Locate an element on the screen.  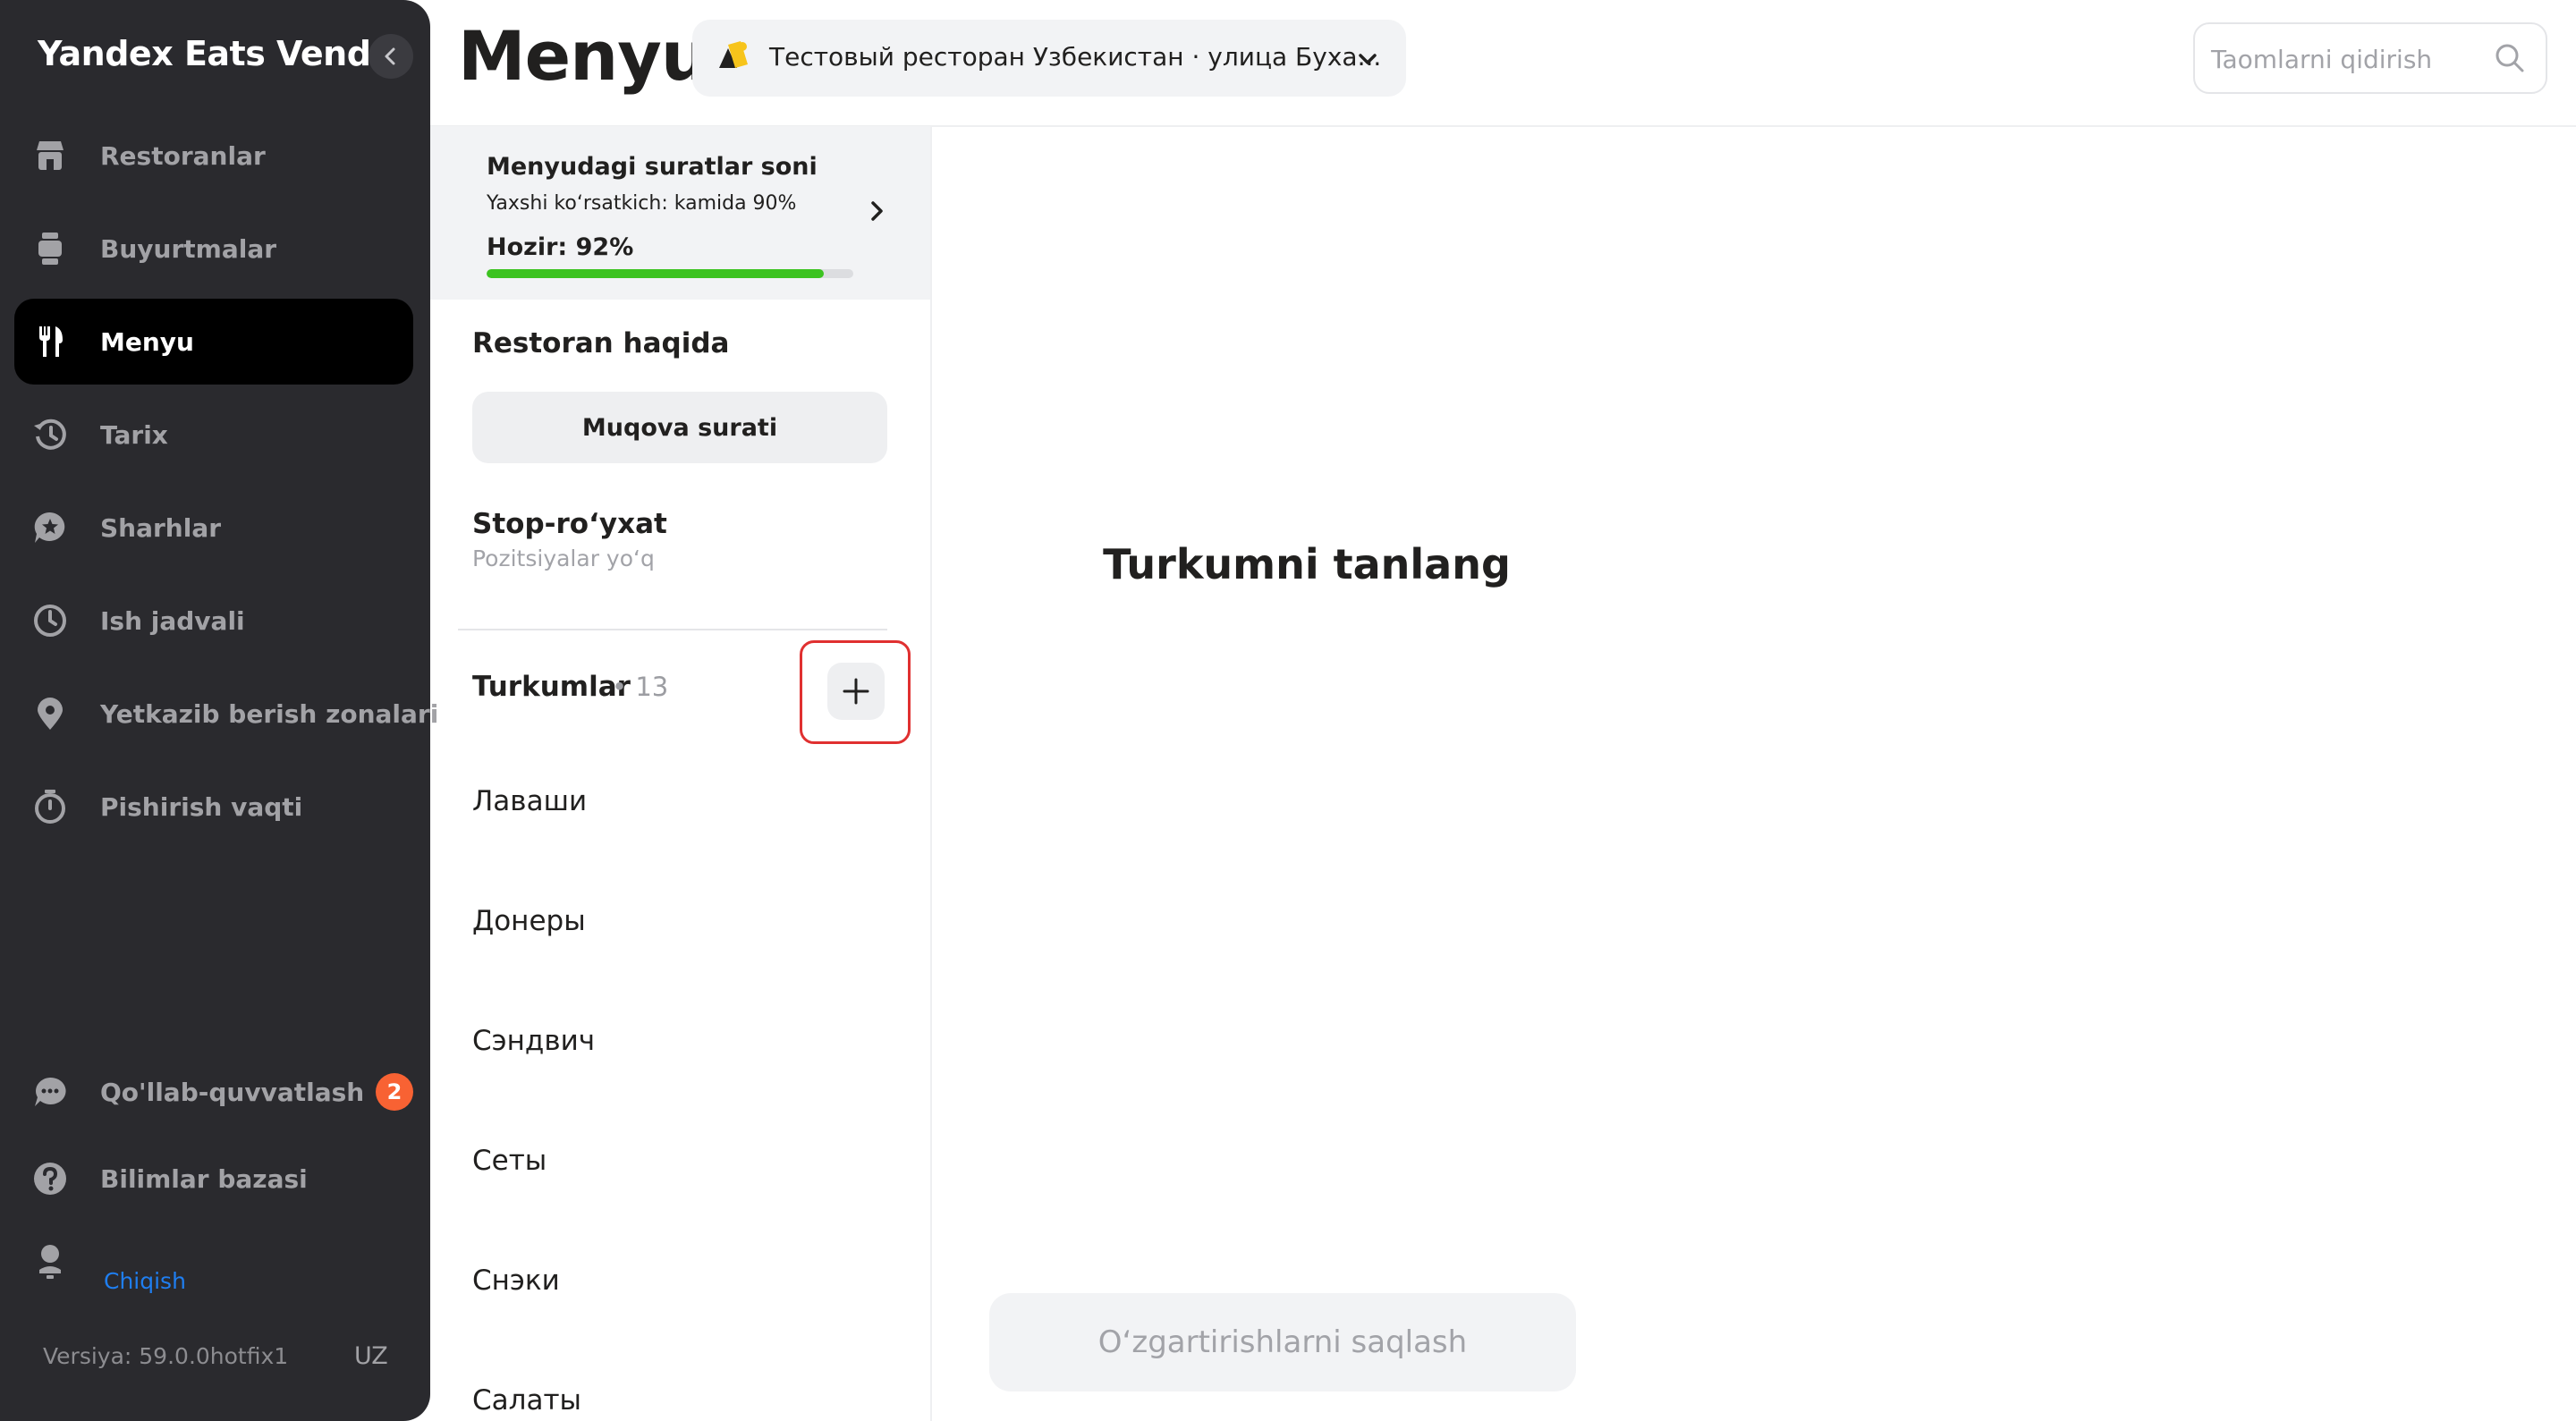
logout-link: Chiqish is located at coordinates (145, 1281).